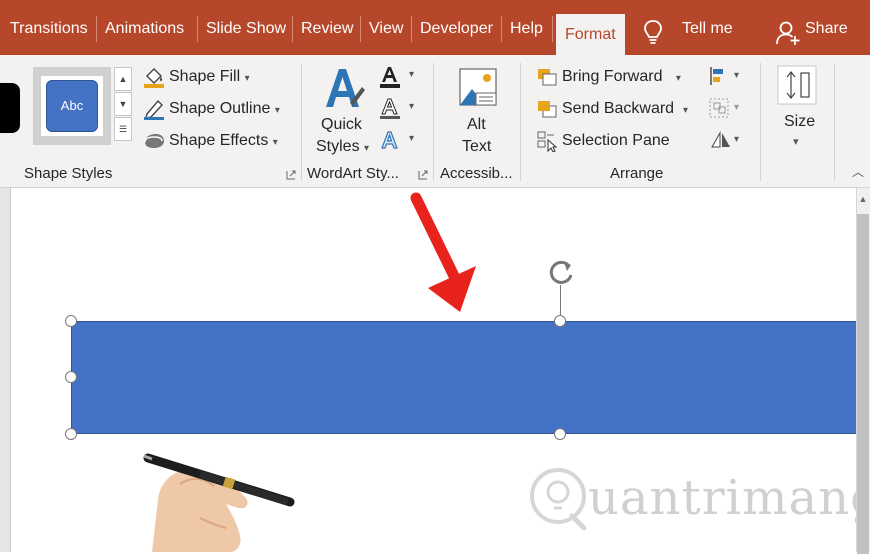 The image size is (870, 554). I want to click on bring-forward-button: Bring Forward ▾, so click(621, 77).